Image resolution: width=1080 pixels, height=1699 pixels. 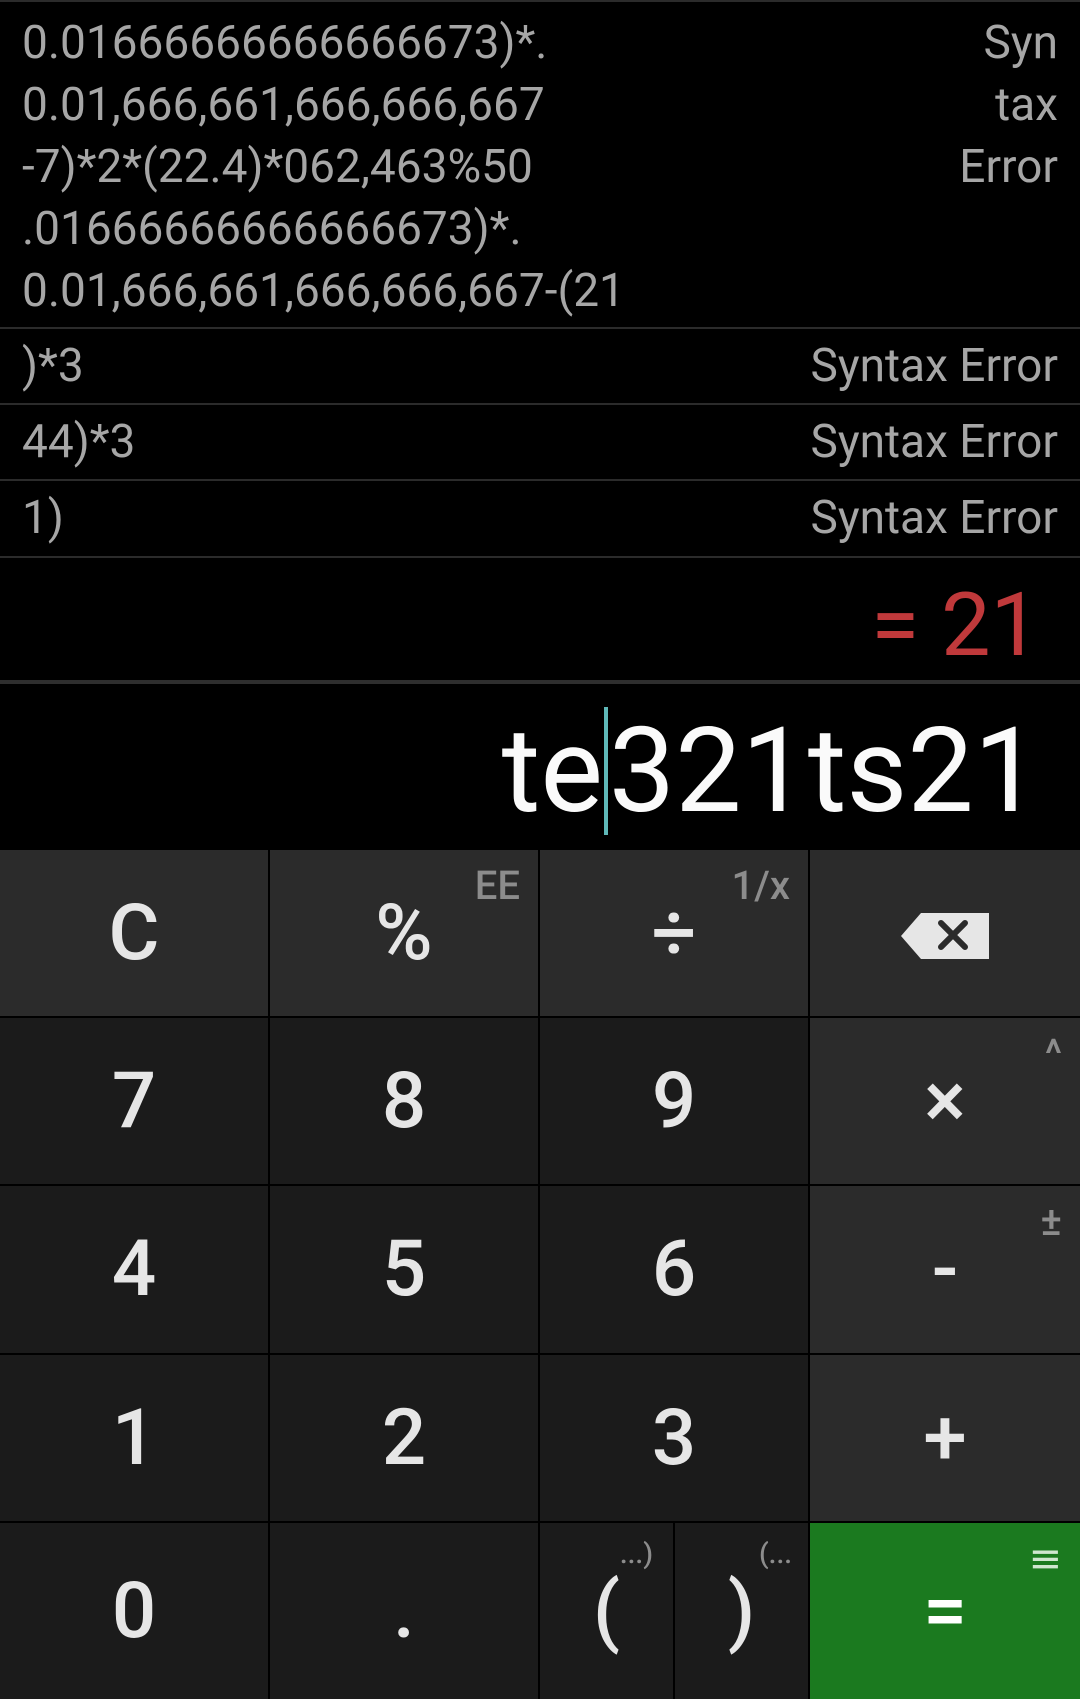 I want to click on text-cursor, so click(x=605, y=771).